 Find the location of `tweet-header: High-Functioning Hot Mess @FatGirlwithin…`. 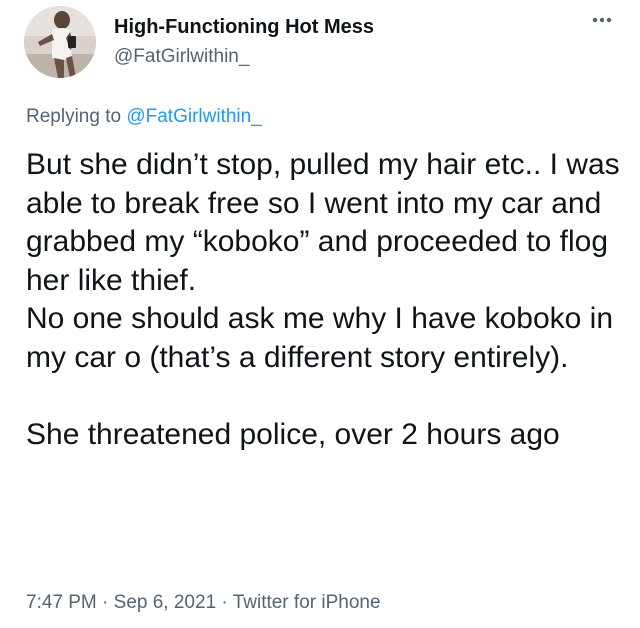

tweet-header: High-Functioning Hot Mess @FatGirlwithin… is located at coordinates (320, 45).